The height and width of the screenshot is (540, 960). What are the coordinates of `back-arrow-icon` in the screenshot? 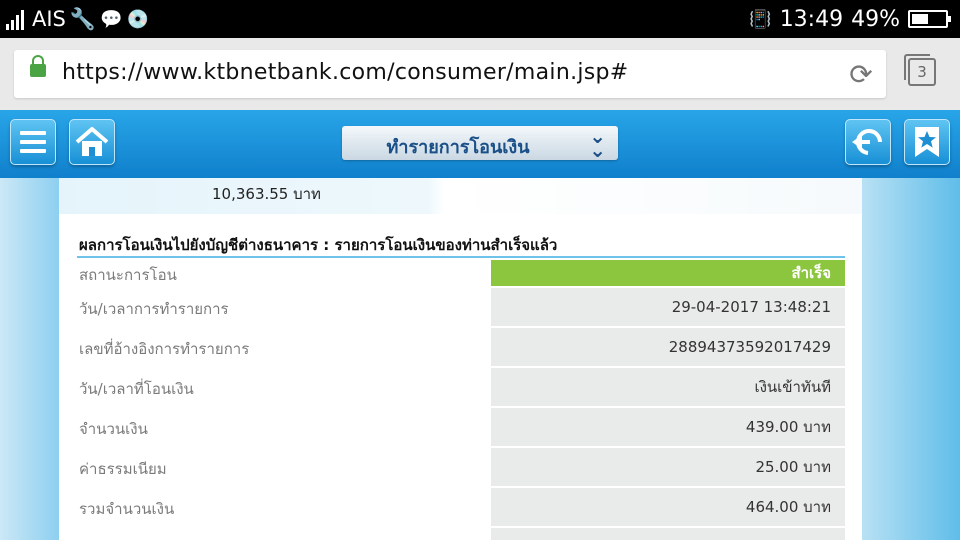 It's located at (867, 142).